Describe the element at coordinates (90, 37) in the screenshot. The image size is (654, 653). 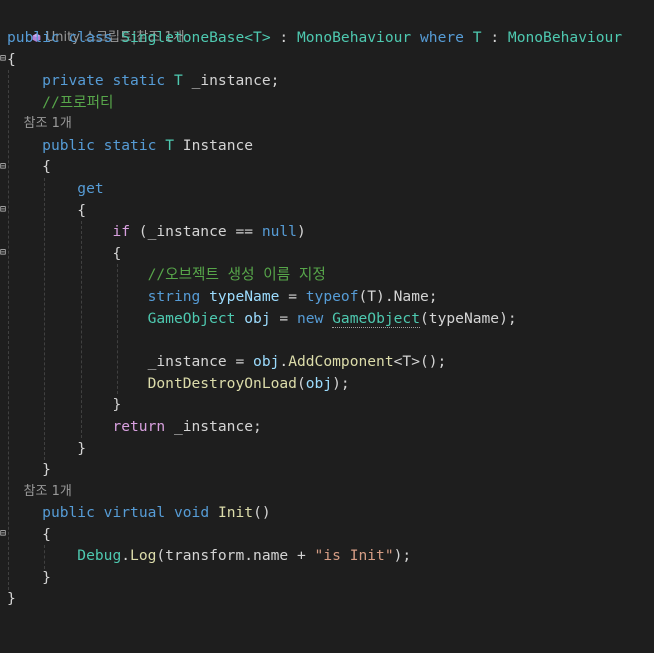
I see `token-class: class` at that location.